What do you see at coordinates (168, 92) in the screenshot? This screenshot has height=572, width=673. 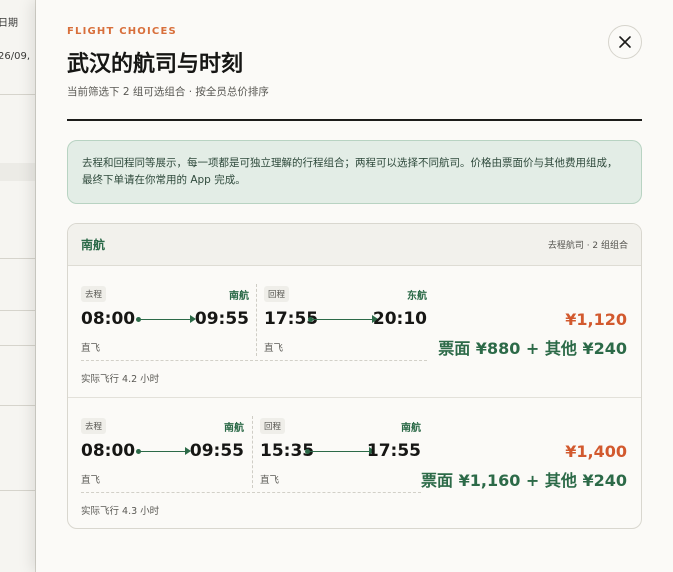 I see `page-subtitle: 当前筛选下 2 组可选组合 · 按全员总价排序` at bounding box center [168, 92].